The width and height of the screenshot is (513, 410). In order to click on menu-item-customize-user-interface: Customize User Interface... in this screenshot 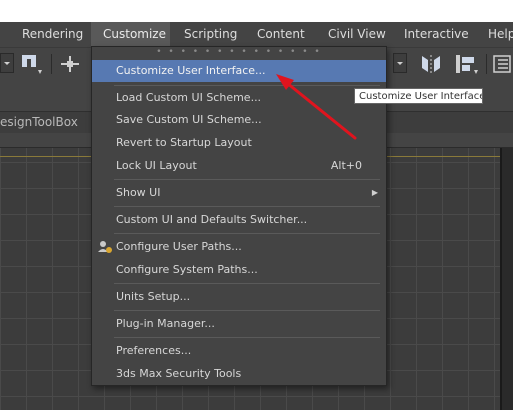, I will do `click(239, 71)`.